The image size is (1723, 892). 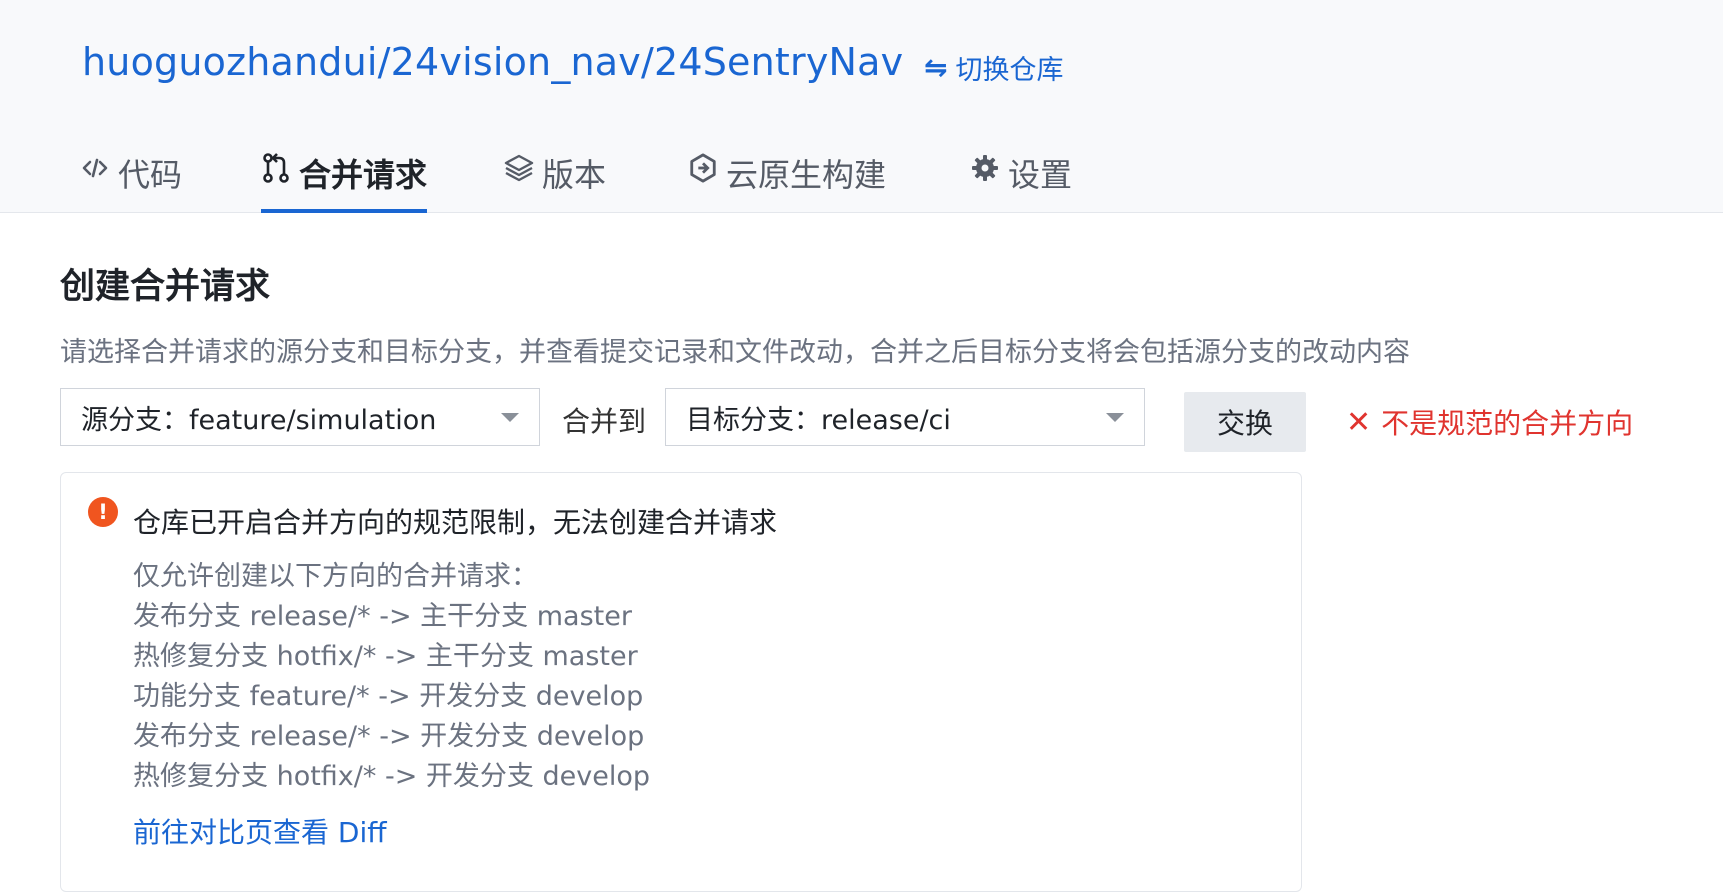 What do you see at coordinates (574, 175) in the screenshot?
I see `tab-releases-label: 版本` at bounding box center [574, 175].